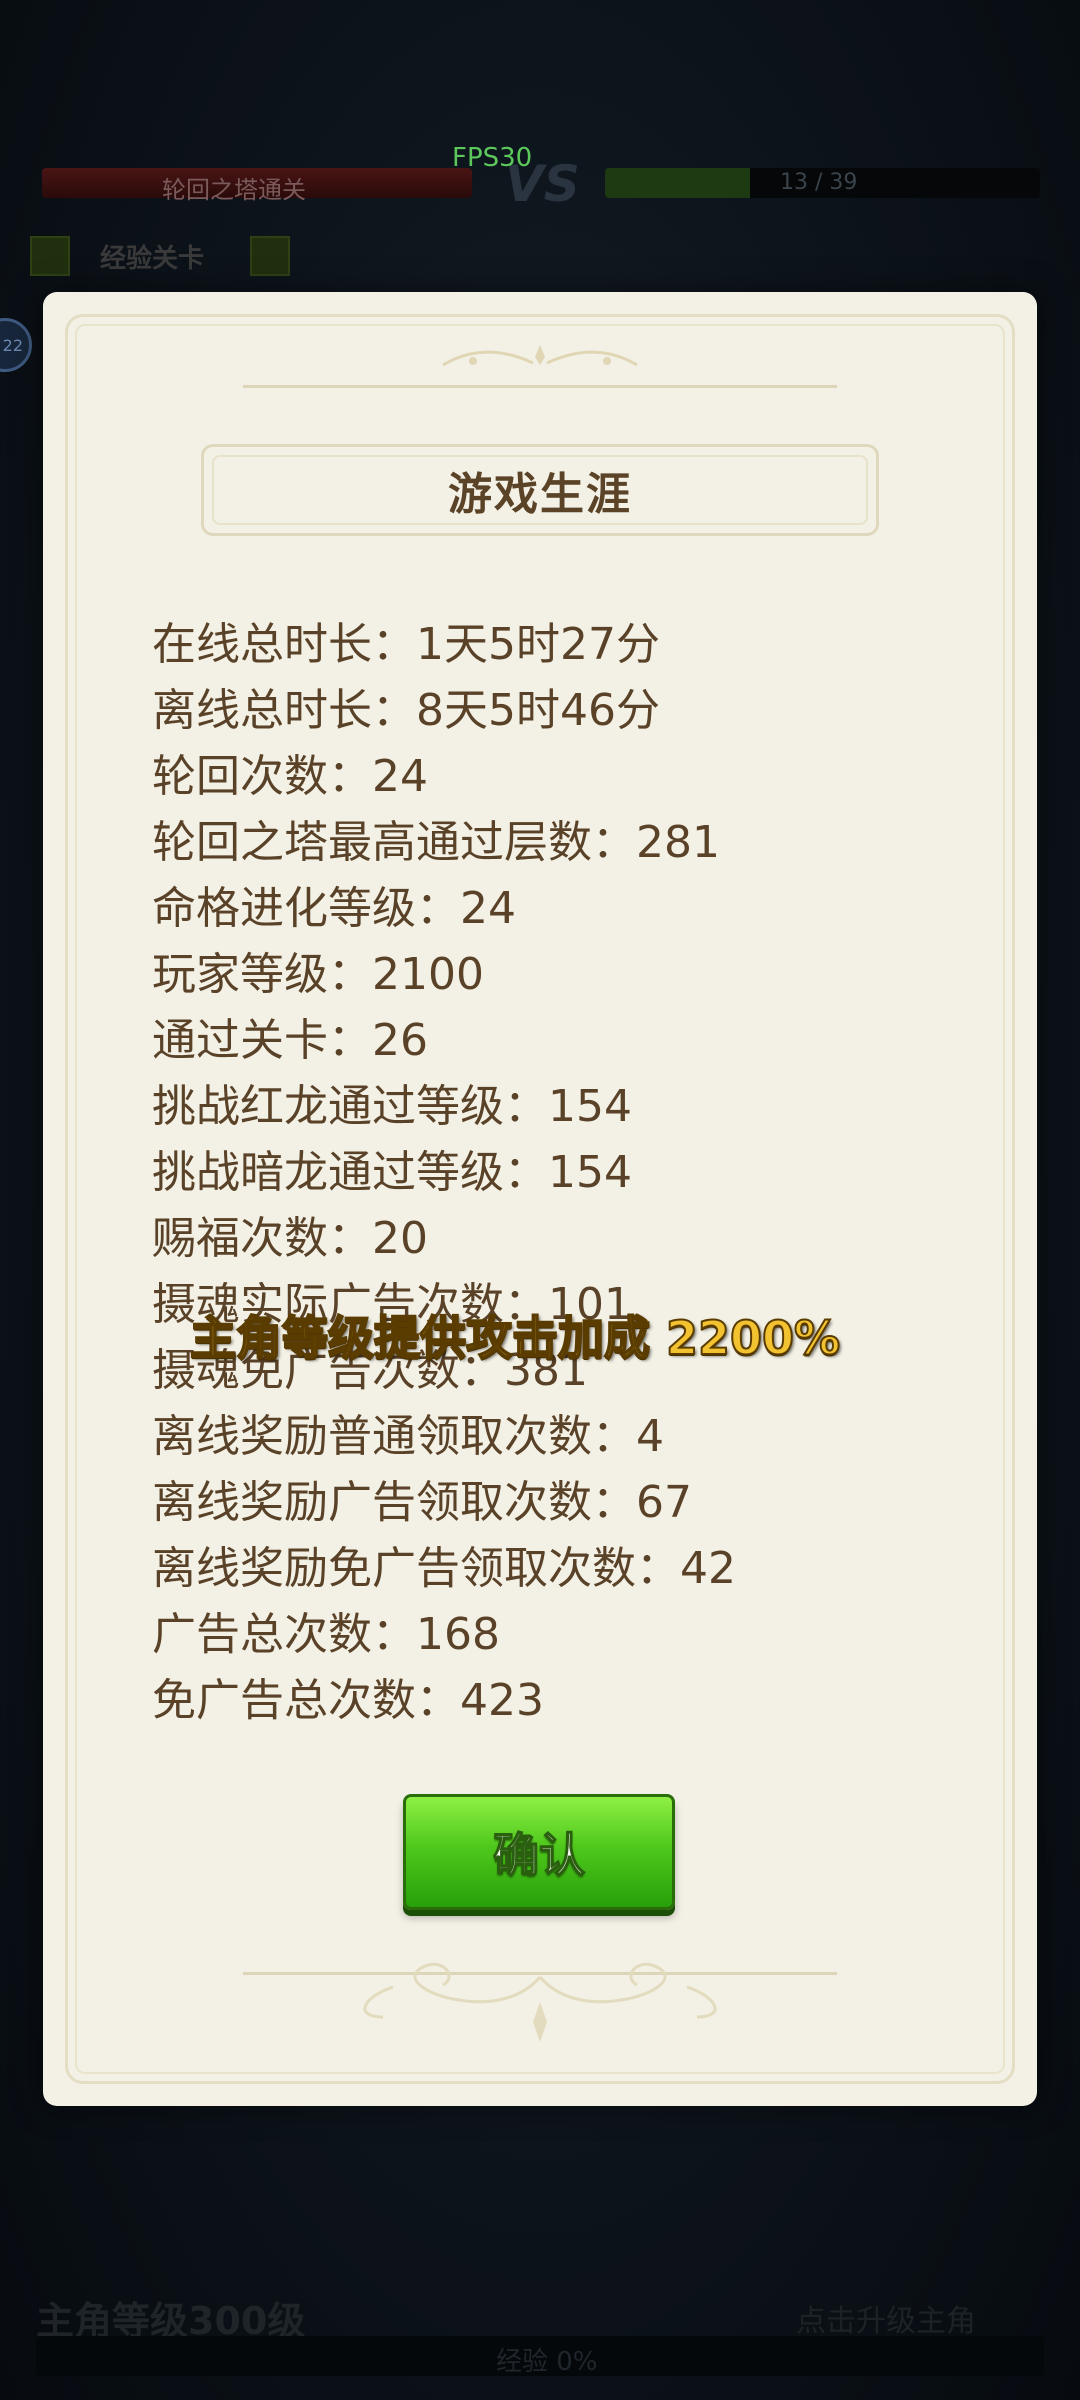 This screenshot has width=1080, height=2400. I want to click on player-health-bar: 轮回之塔通关, so click(257, 186).